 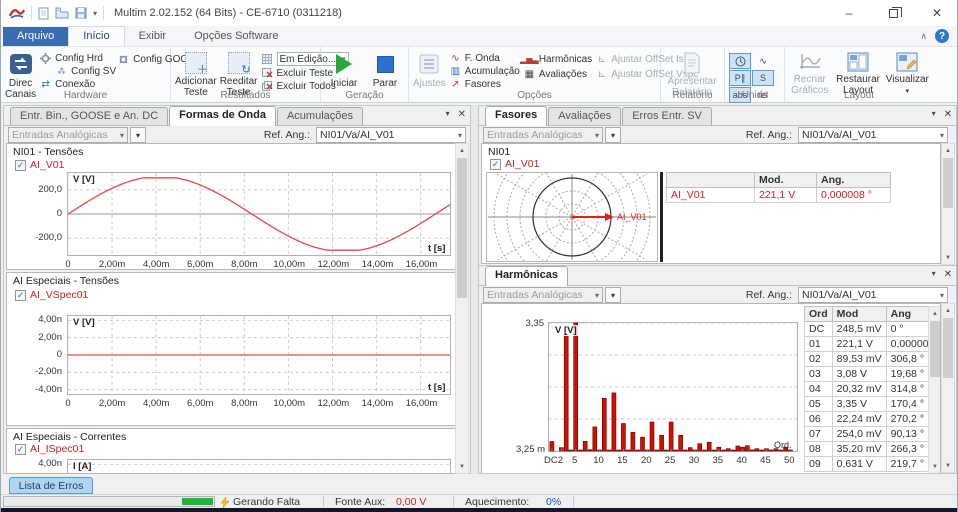 I want to click on tab-formas-de-onda: Formas de Onda, so click(x=222, y=116).